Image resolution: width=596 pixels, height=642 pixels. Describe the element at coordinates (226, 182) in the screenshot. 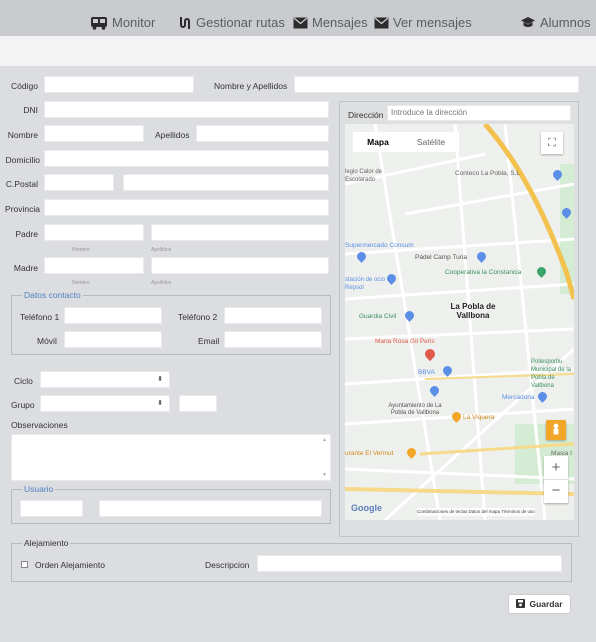

I see `localidad-input` at that location.